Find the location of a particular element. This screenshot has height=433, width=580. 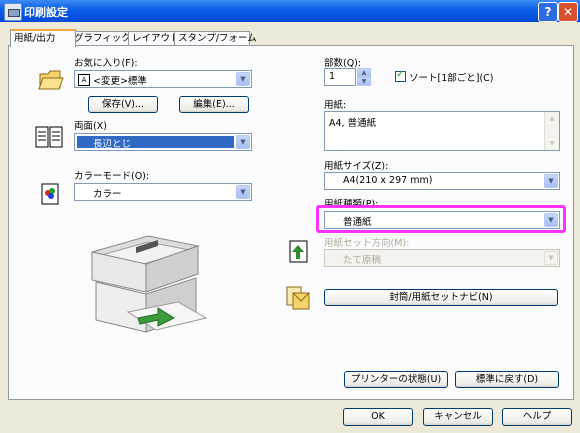

paper-info-box: A4, 普通紙 ▲ ▼ is located at coordinates (442, 131).